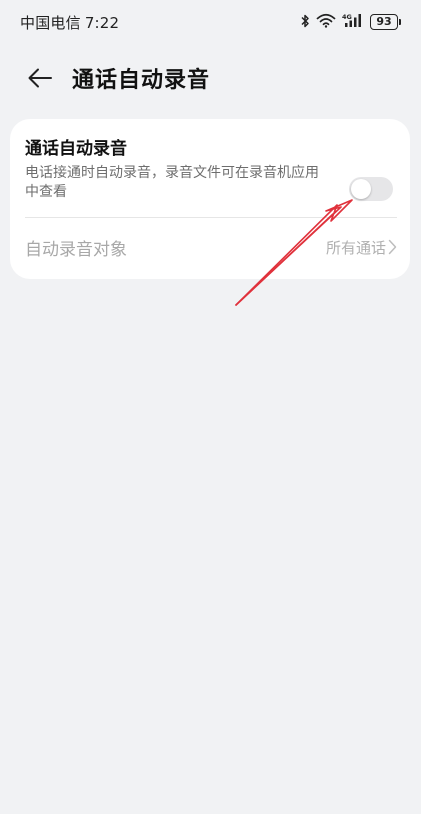 The height and width of the screenshot is (814, 421). I want to click on auto-record-row: 通话自动录音 电话接通时自动录音，录音文件可在录音机应用中查看, so click(210, 178).